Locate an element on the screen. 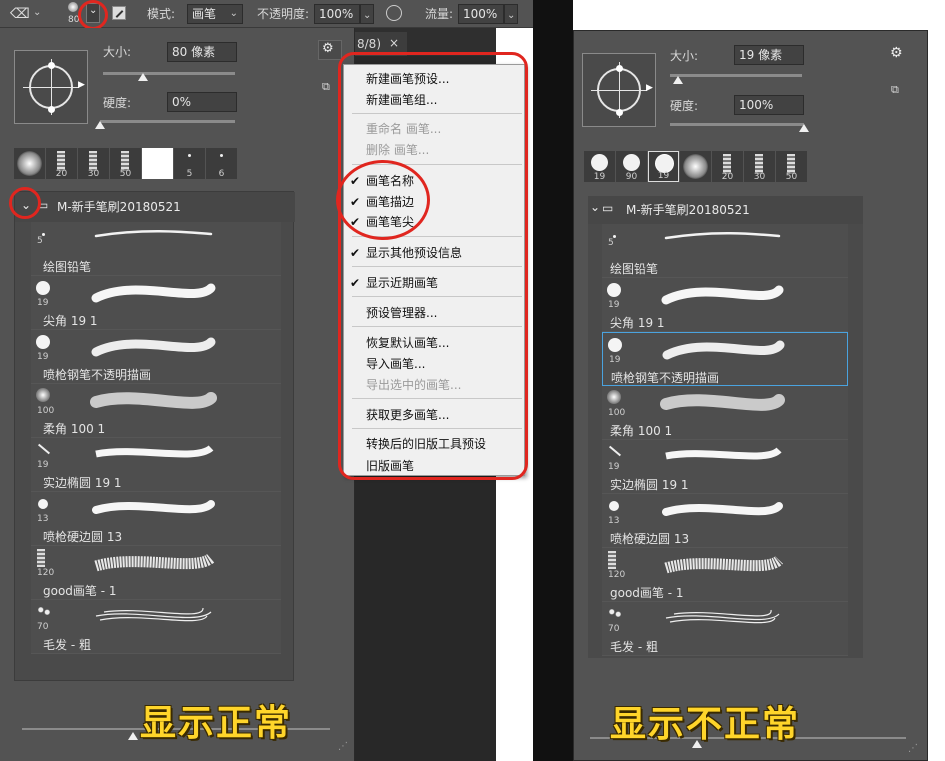 The width and height of the screenshot is (945, 761). gear-menu-button: ⚙ is located at coordinates (330, 50).